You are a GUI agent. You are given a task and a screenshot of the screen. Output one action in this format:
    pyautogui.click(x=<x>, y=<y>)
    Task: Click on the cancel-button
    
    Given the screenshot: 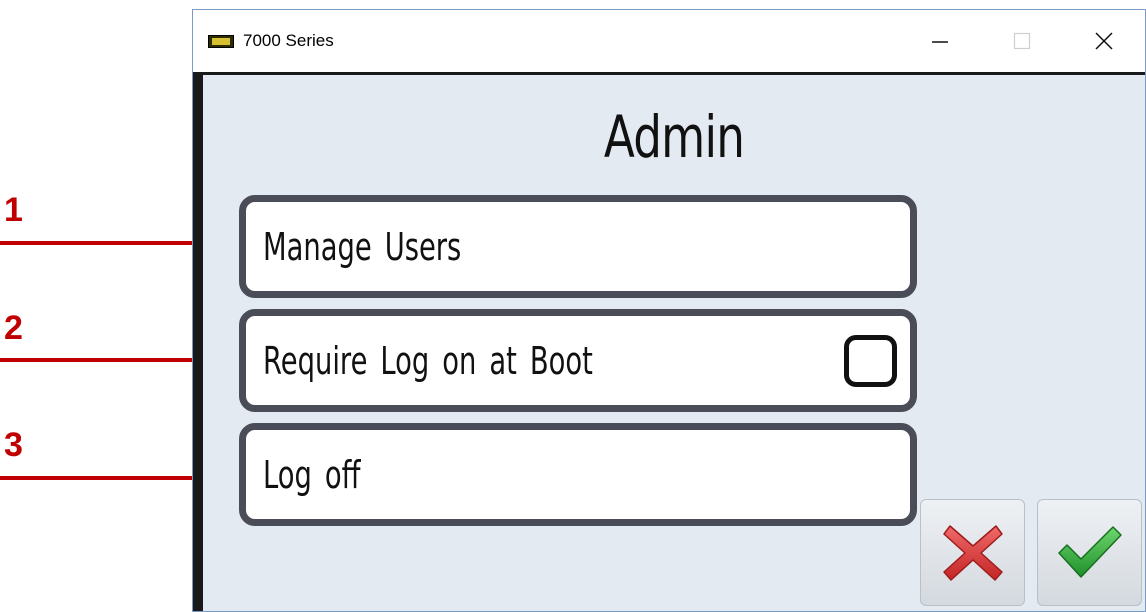 What is the action you would take?
    pyautogui.click(x=972, y=552)
    